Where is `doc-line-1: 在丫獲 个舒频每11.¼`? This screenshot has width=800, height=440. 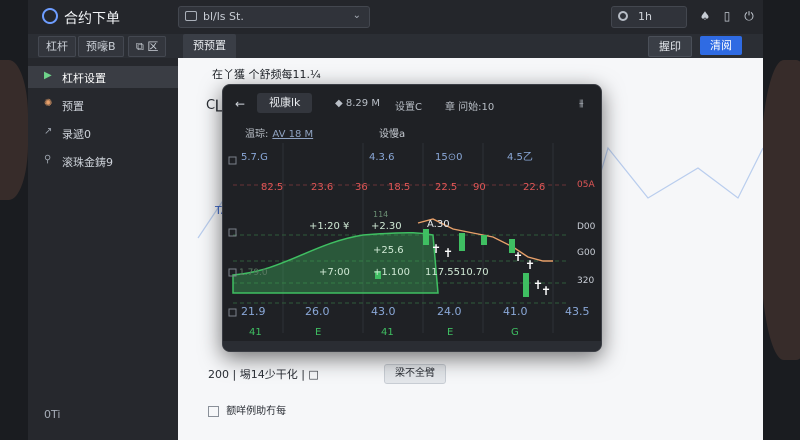 doc-line-1: 在丫獲 个舒频每11.¼ is located at coordinates (266, 74).